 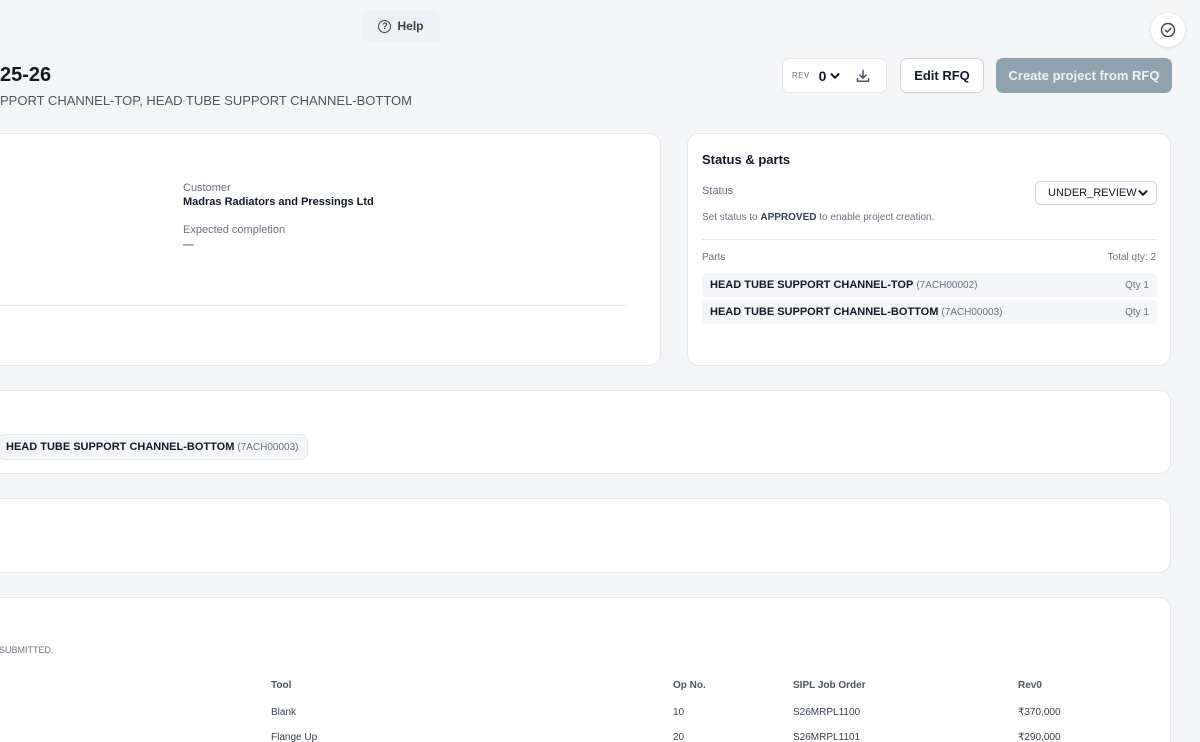 What do you see at coordinates (188, 245) in the screenshot?
I see `completion-value: —` at bounding box center [188, 245].